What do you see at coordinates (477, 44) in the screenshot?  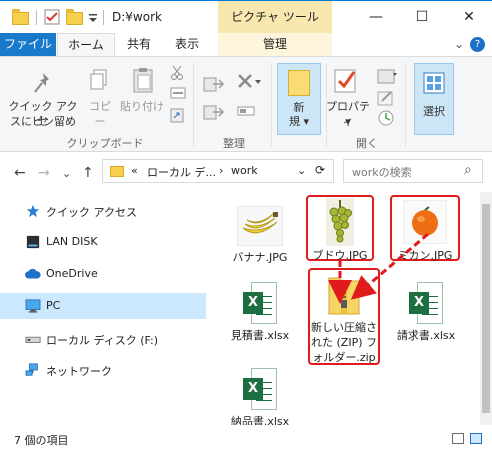 I see `help-icon: ?` at bounding box center [477, 44].